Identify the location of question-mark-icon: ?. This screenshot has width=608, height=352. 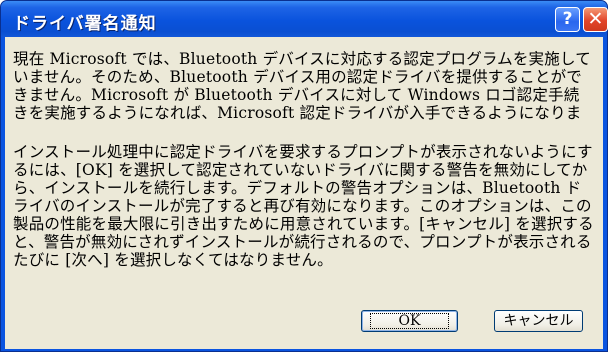
(567, 19).